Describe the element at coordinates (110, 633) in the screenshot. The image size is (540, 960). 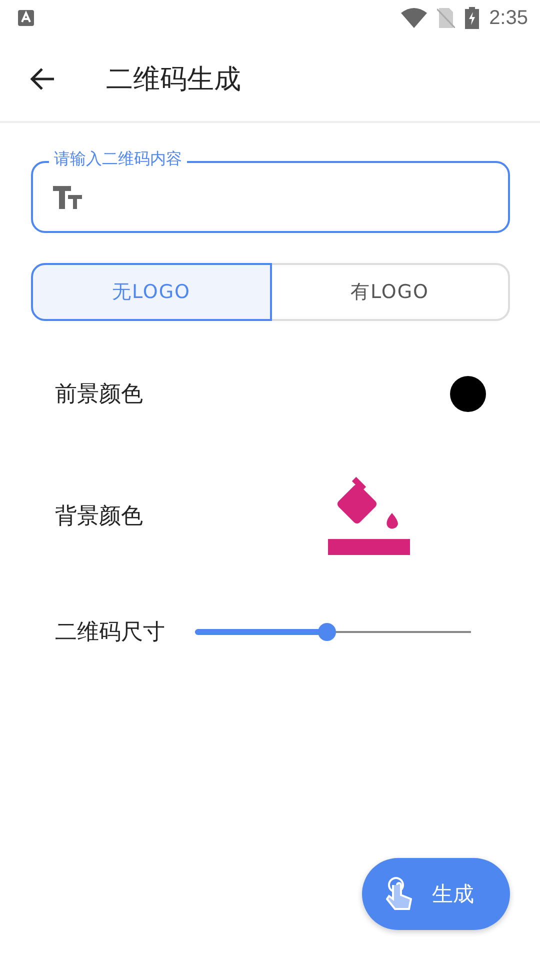
I see `qr-size-label: 二维码尺寸` at that location.